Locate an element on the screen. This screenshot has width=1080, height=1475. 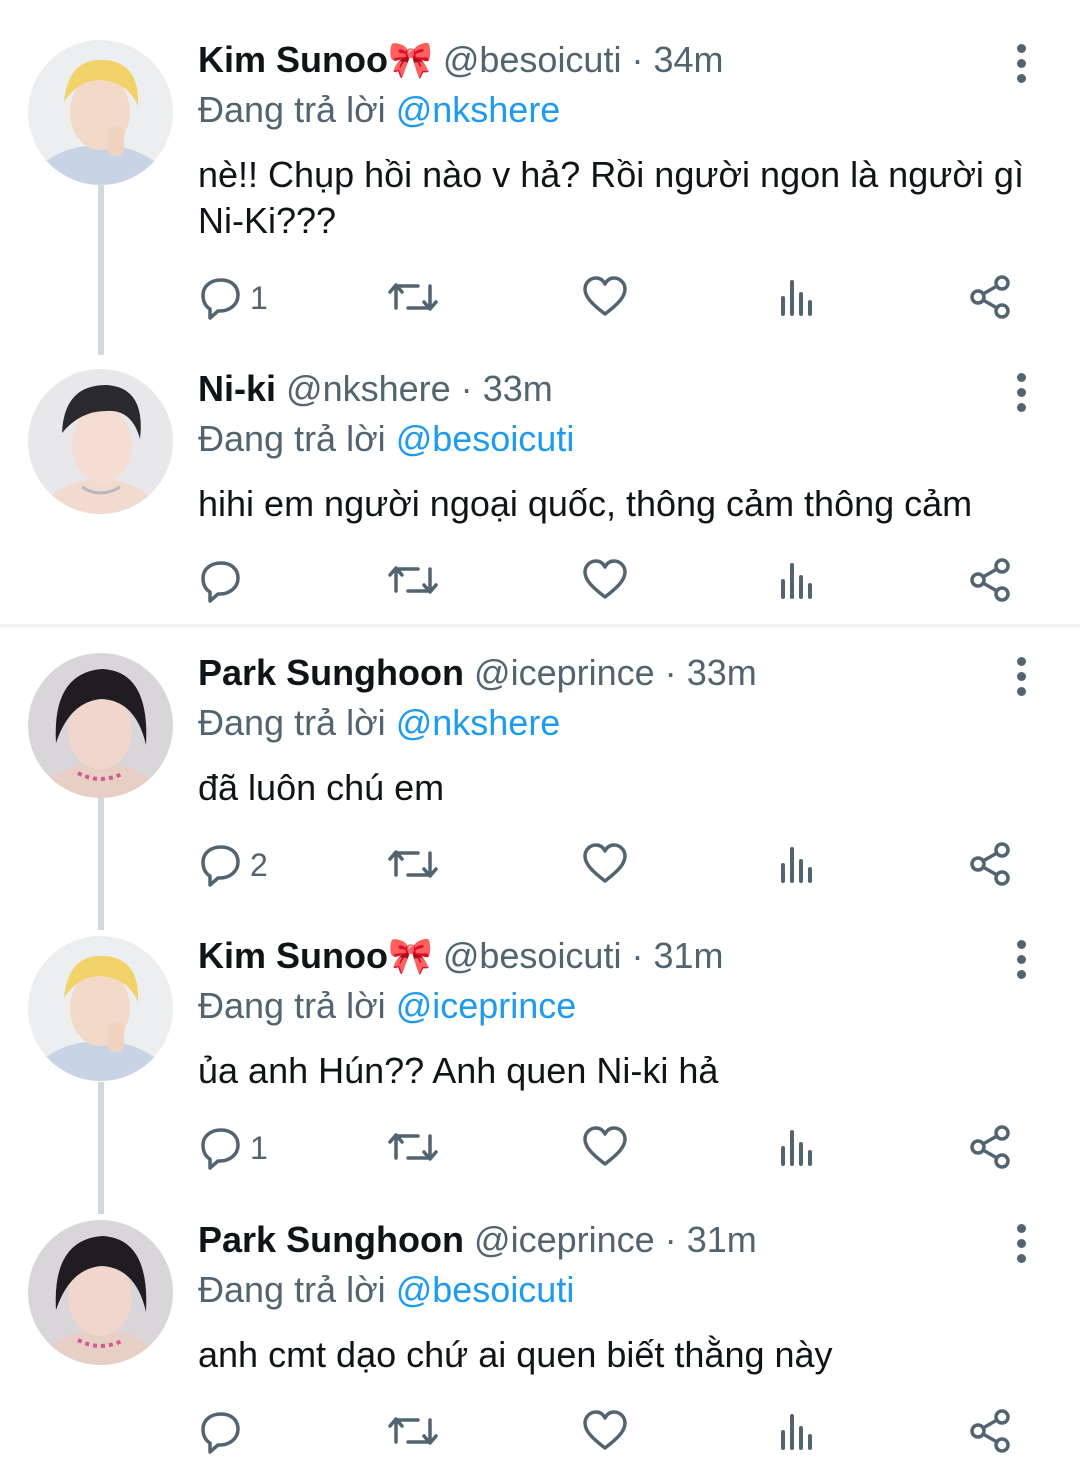
tweet-header: Kim Sunoo🎀 @besoicuti · 31m is located at coordinates (461, 956).